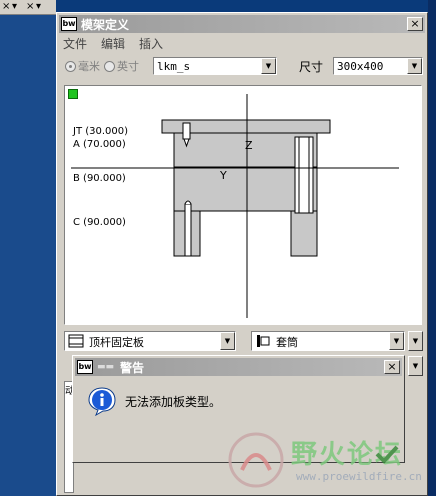  Describe the element at coordinates (28, 248) in the screenshot. I see `background-panel` at that location.